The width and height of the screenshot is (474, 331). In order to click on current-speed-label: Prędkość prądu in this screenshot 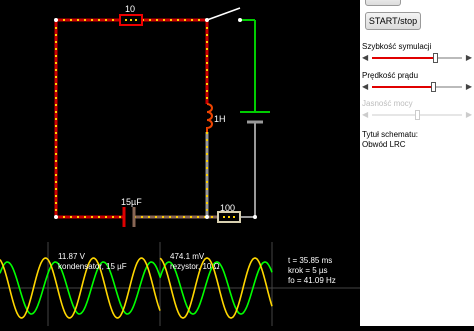, I will do `click(390, 75)`.